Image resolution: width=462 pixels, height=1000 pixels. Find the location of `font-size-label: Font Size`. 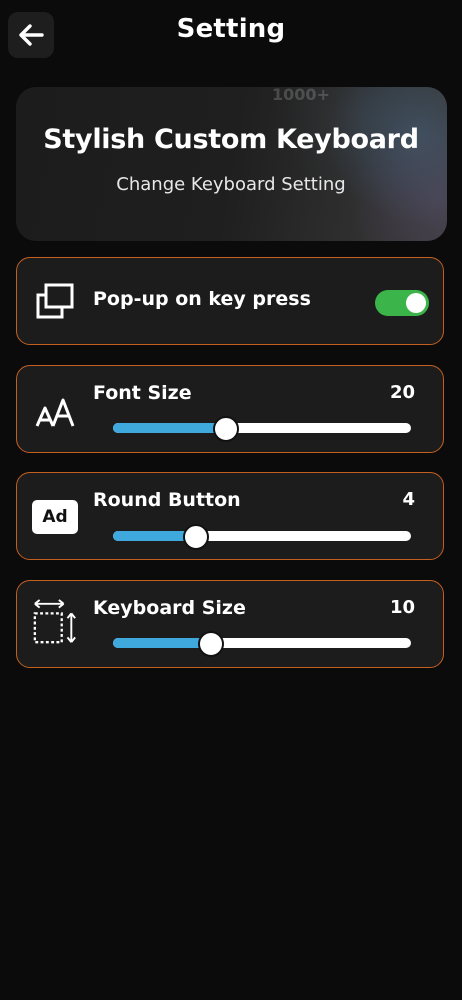

font-size-label: Font Size is located at coordinates (142, 393).